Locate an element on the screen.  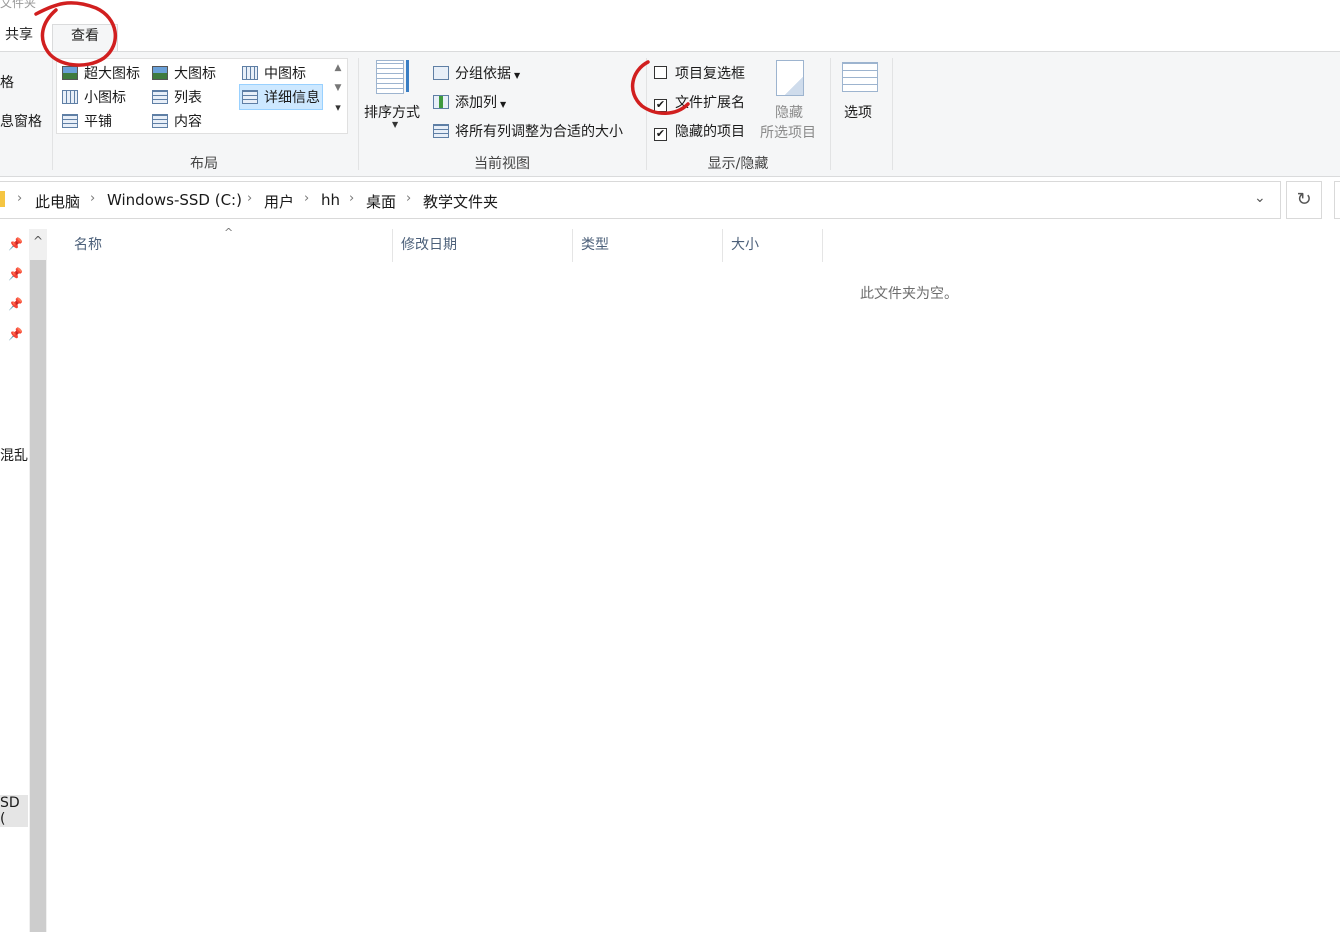
breadcrumb-desktop: 桌面 is located at coordinates (381, 201).